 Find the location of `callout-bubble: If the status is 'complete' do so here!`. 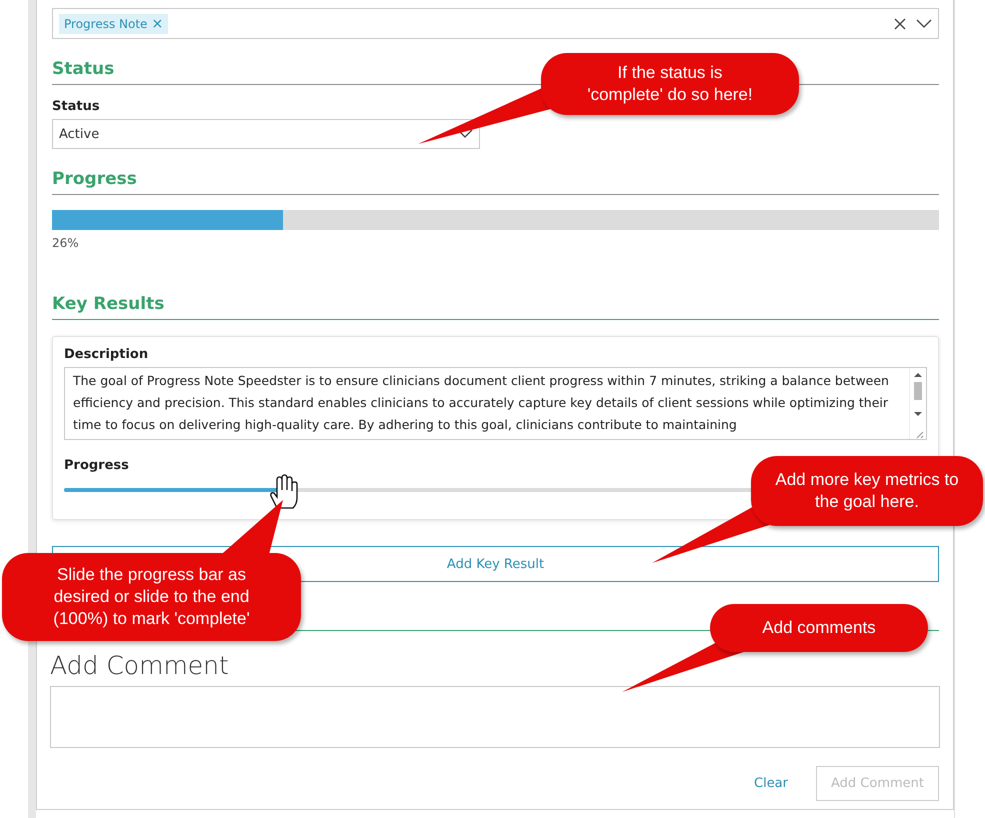

callout-bubble: If the status is 'complete' do so here! is located at coordinates (670, 84).